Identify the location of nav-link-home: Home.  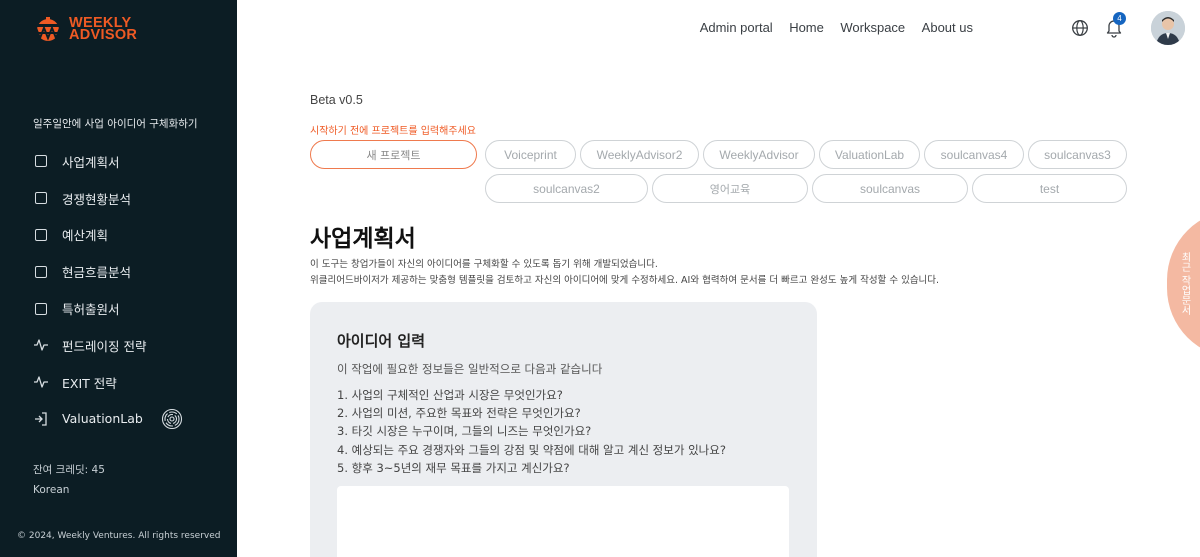
(806, 27).